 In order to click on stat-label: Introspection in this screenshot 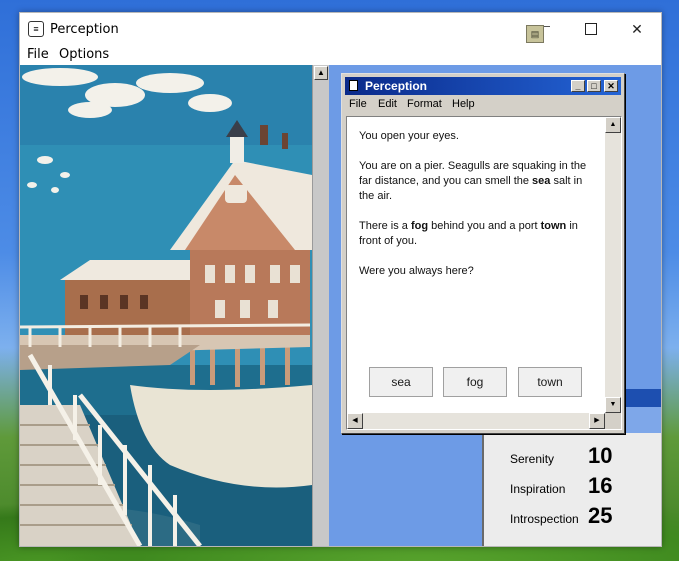, I will do `click(544, 519)`.